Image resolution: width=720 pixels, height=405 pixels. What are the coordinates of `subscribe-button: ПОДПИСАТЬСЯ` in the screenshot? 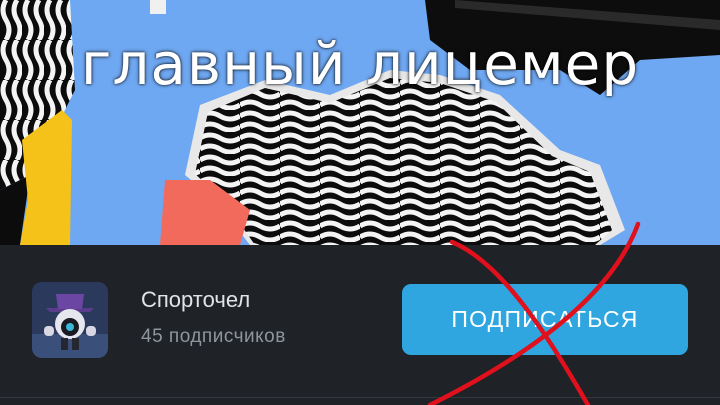 It's located at (545, 319).